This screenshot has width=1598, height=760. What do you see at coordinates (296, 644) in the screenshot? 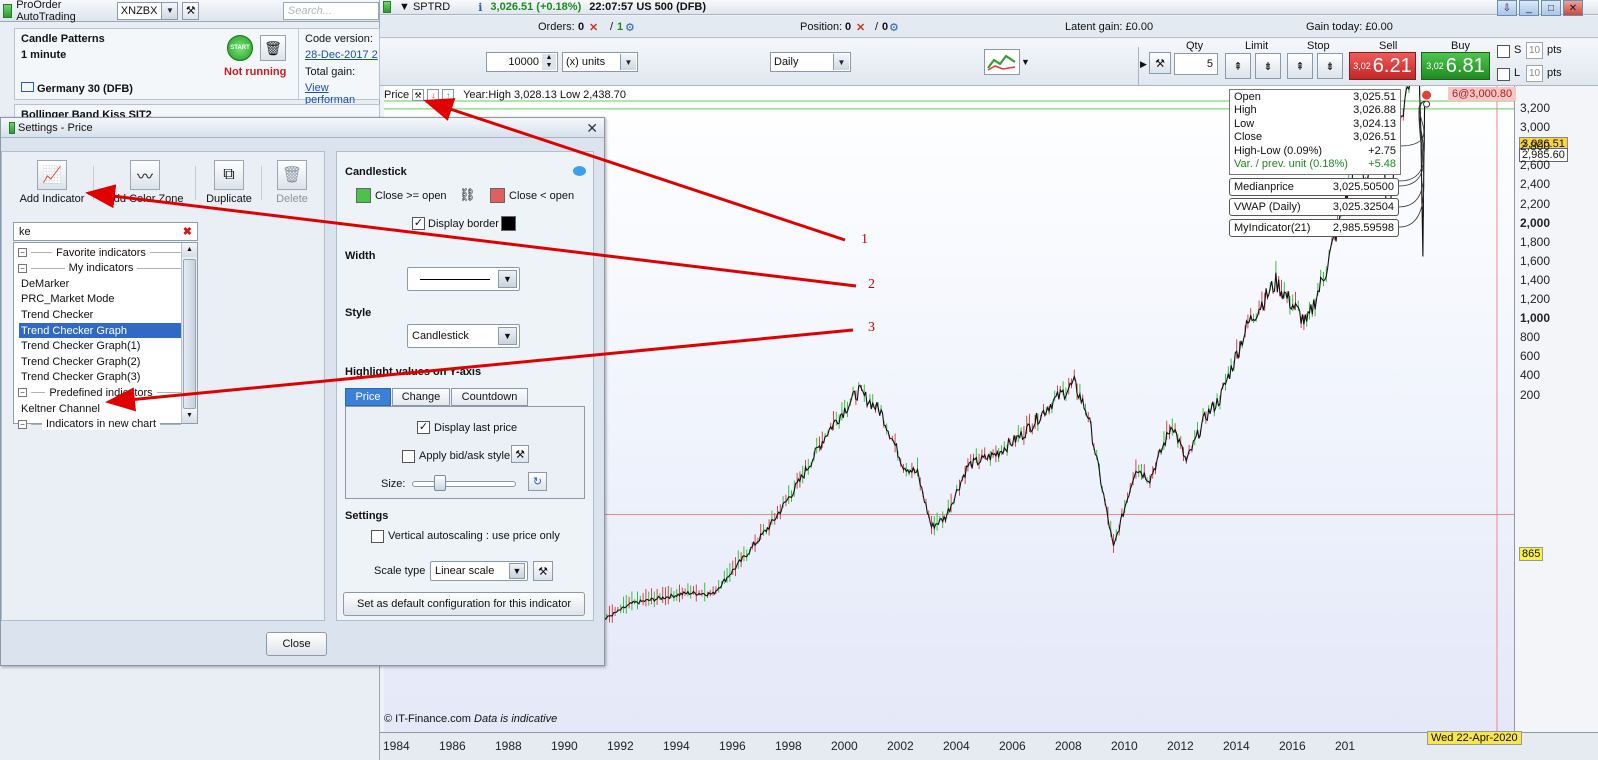
I see `close-button: Close` at bounding box center [296, 644].